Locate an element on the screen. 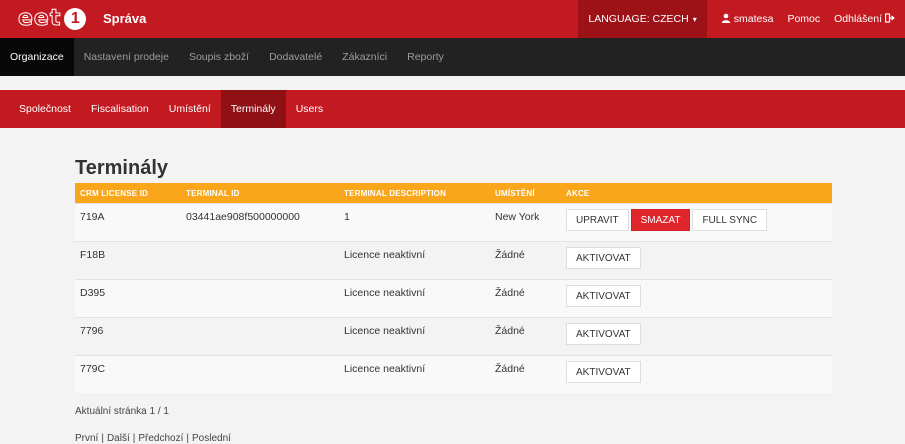  column-header-terminal-id: TERMINAL ID is located at coordinates (260, 193).